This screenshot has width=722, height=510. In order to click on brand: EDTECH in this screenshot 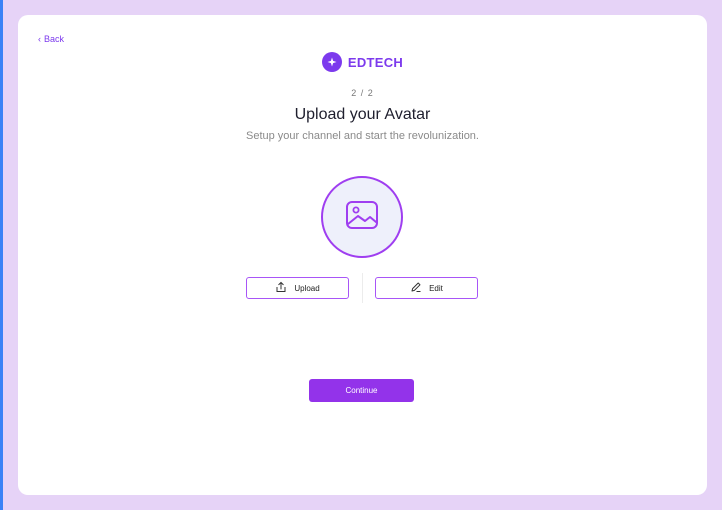, I will do `click(362, 62)`.